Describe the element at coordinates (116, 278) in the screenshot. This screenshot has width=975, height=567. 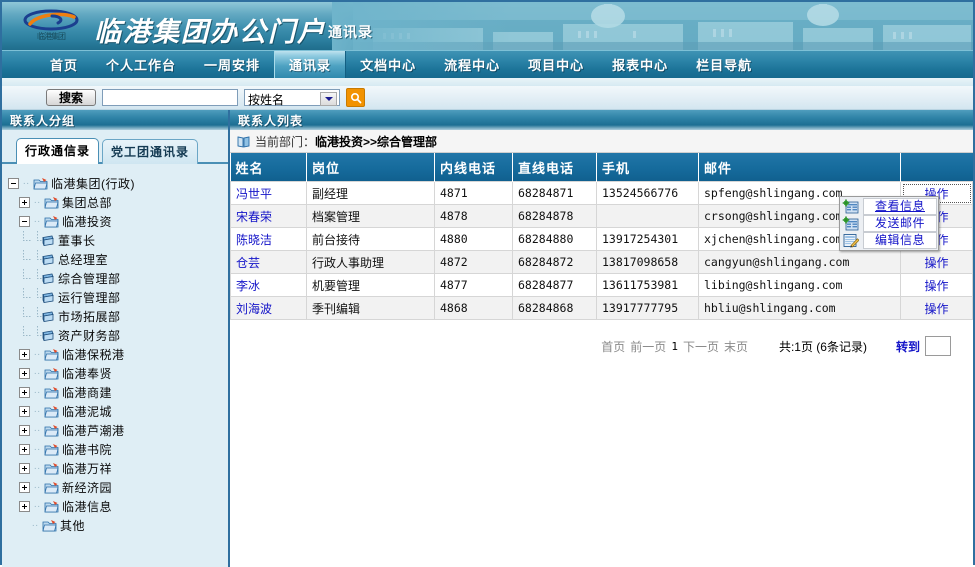
I see `tree-node: 综合管理部` at that location.